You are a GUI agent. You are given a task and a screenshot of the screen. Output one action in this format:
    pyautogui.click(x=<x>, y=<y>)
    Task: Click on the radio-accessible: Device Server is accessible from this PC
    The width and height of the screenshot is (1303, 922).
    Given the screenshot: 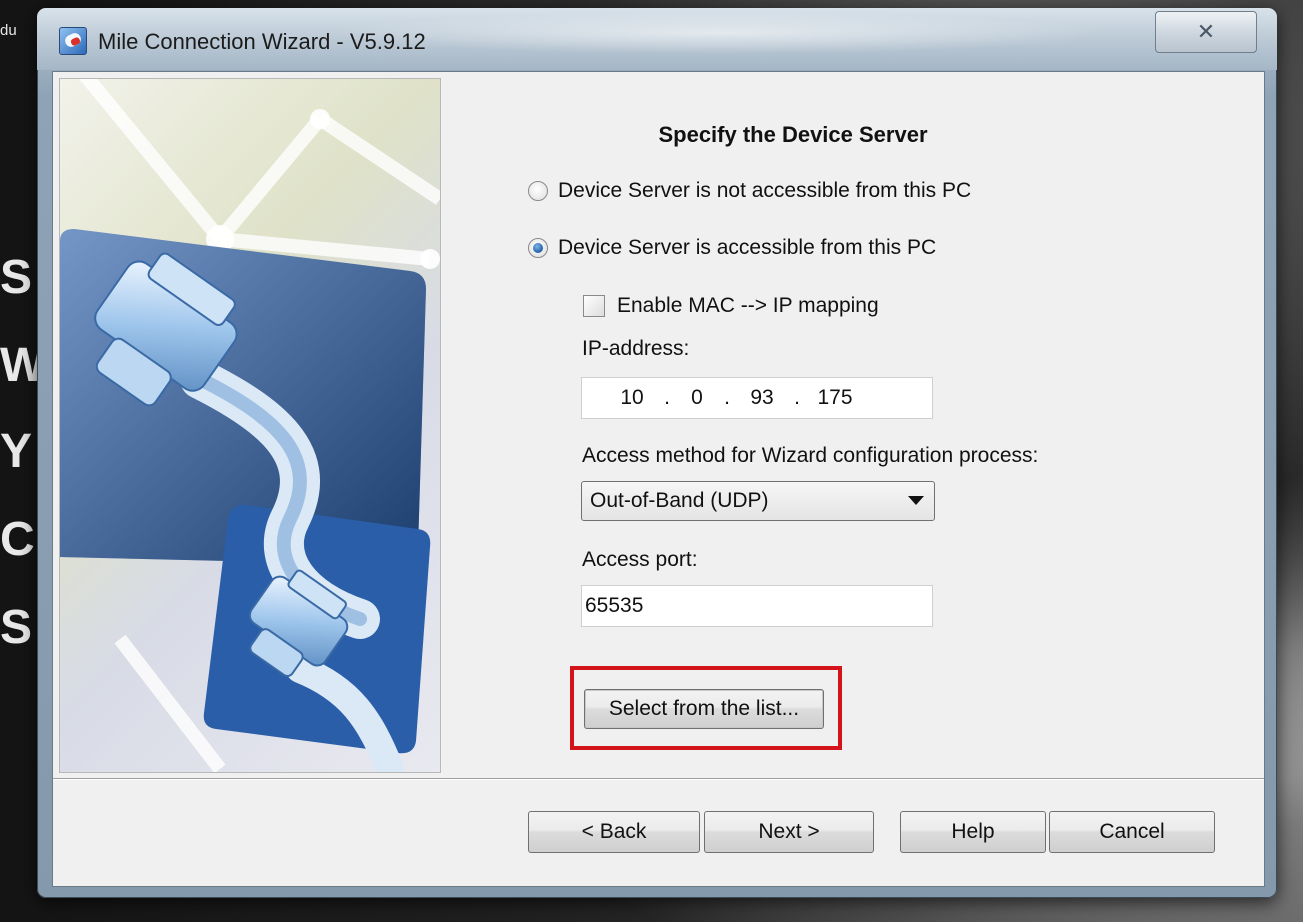 What is the action you would take?
    pyautogui.click(x=732, y=248)
    